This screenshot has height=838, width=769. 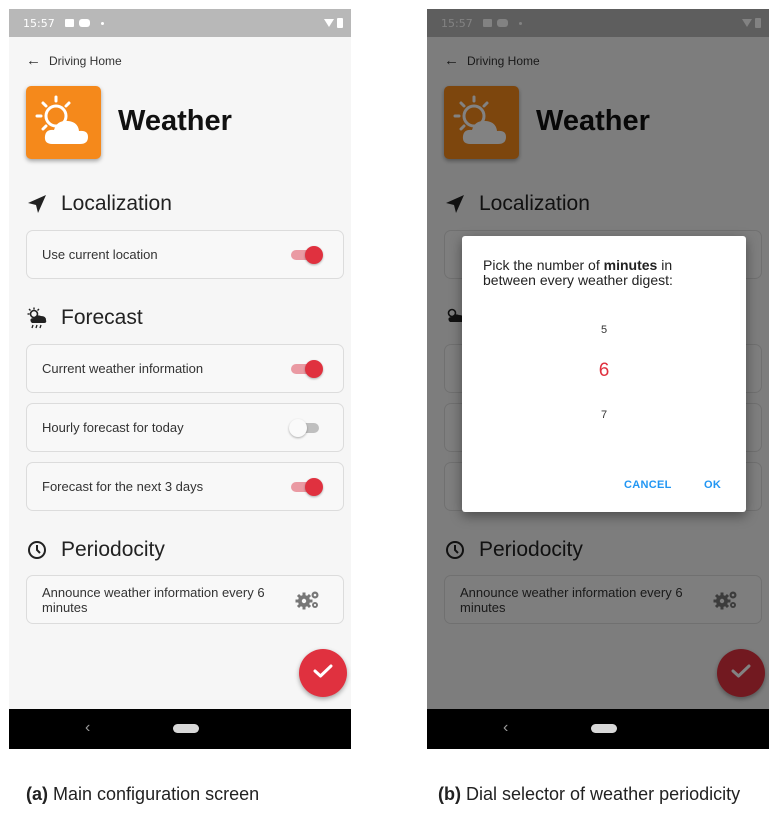 I want to click on caption-b: (b) Dial selector of weather periodicity, so click(x=598, y=794).